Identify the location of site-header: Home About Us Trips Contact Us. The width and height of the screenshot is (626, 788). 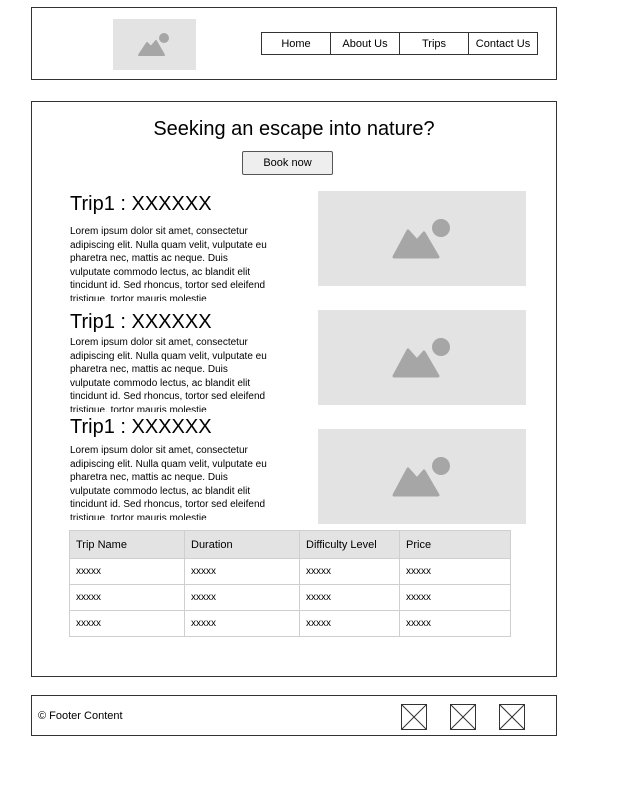
(294, 43).